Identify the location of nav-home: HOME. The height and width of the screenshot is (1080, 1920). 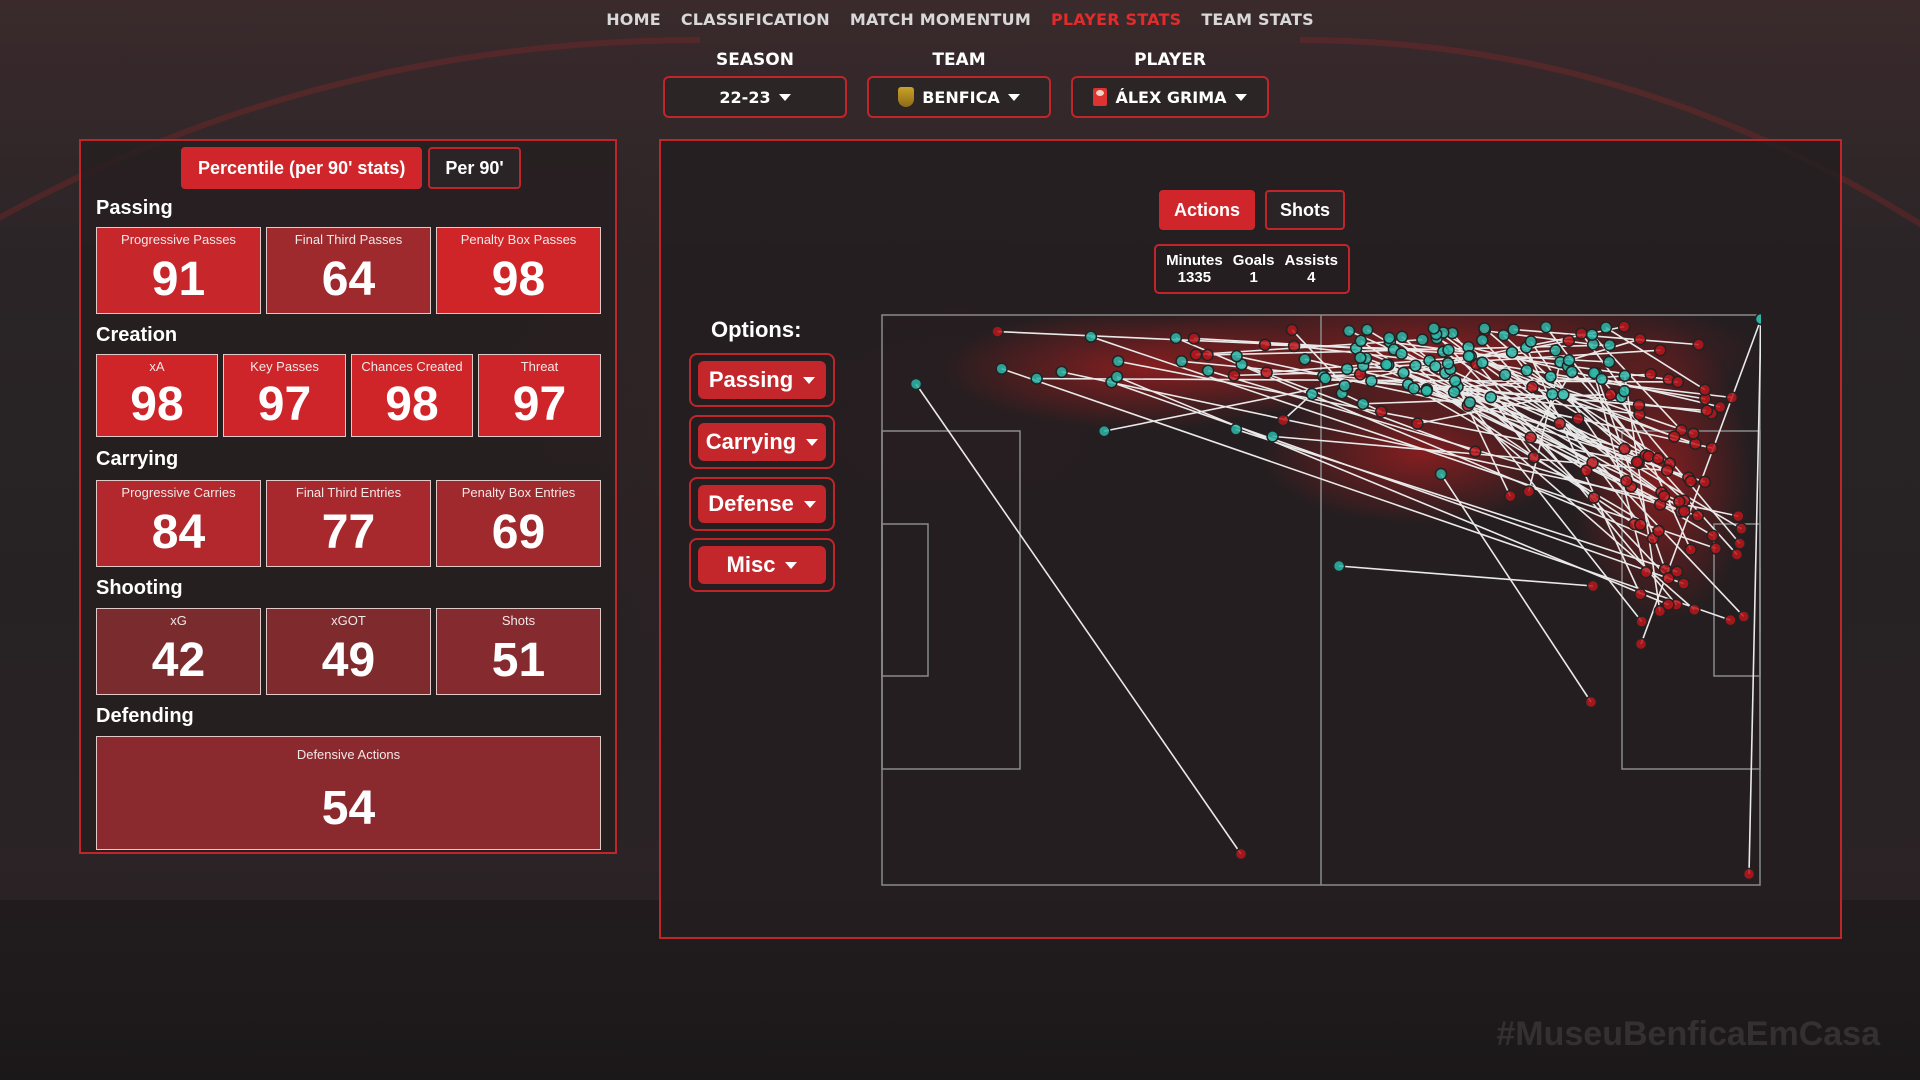
(633, 19).